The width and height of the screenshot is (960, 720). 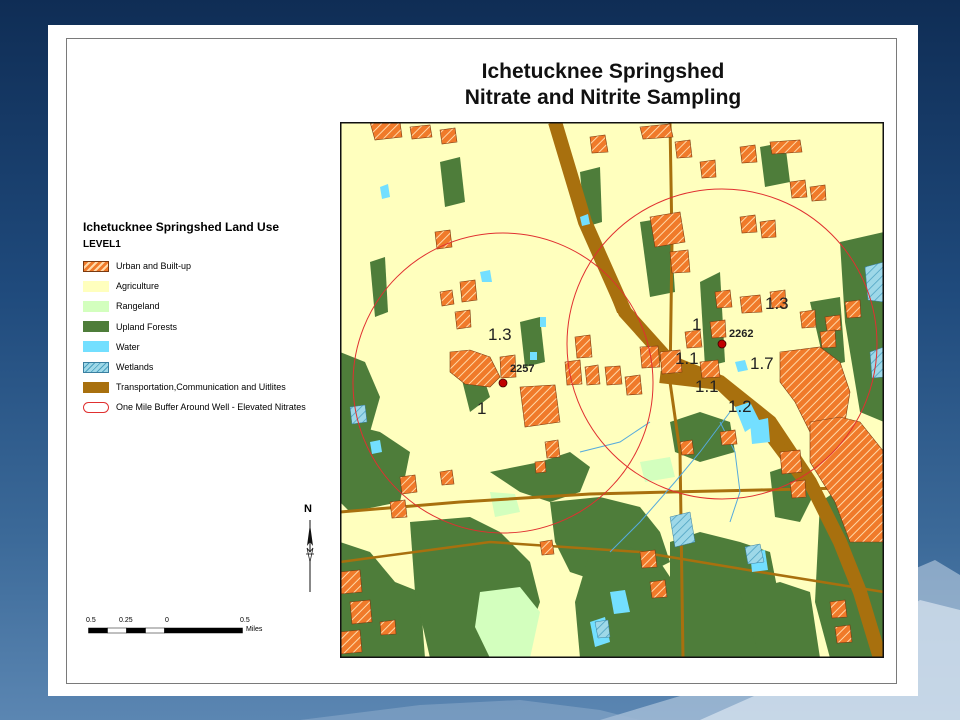 I want to click on well-label-2257: 2257, so click(x=522, y=369).